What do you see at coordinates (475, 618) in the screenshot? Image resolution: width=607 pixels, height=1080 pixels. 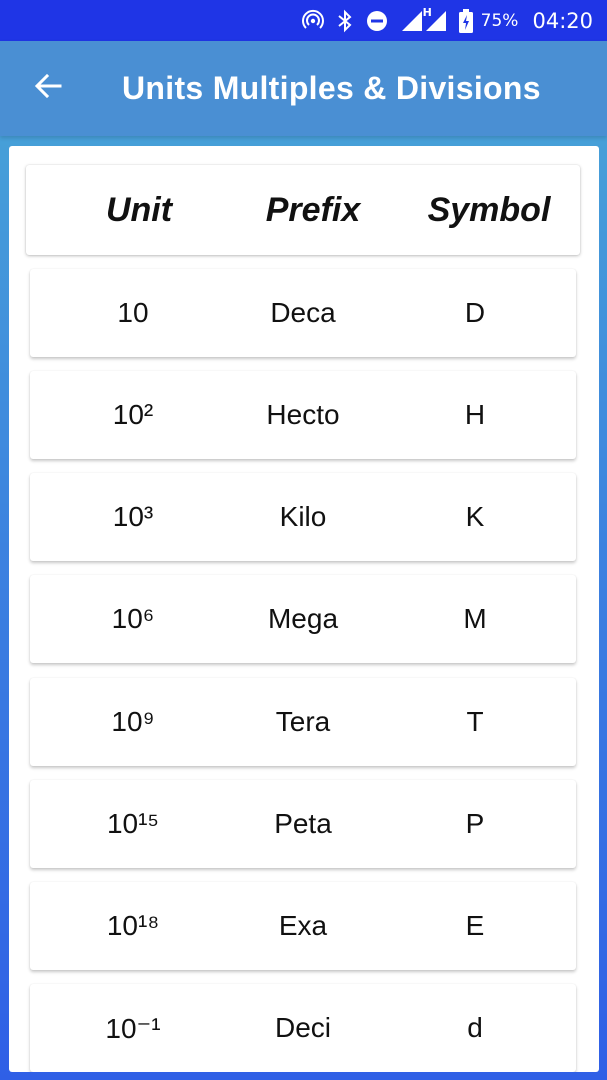 I see `symbol-cell: M` at bounding box center [475, 618].